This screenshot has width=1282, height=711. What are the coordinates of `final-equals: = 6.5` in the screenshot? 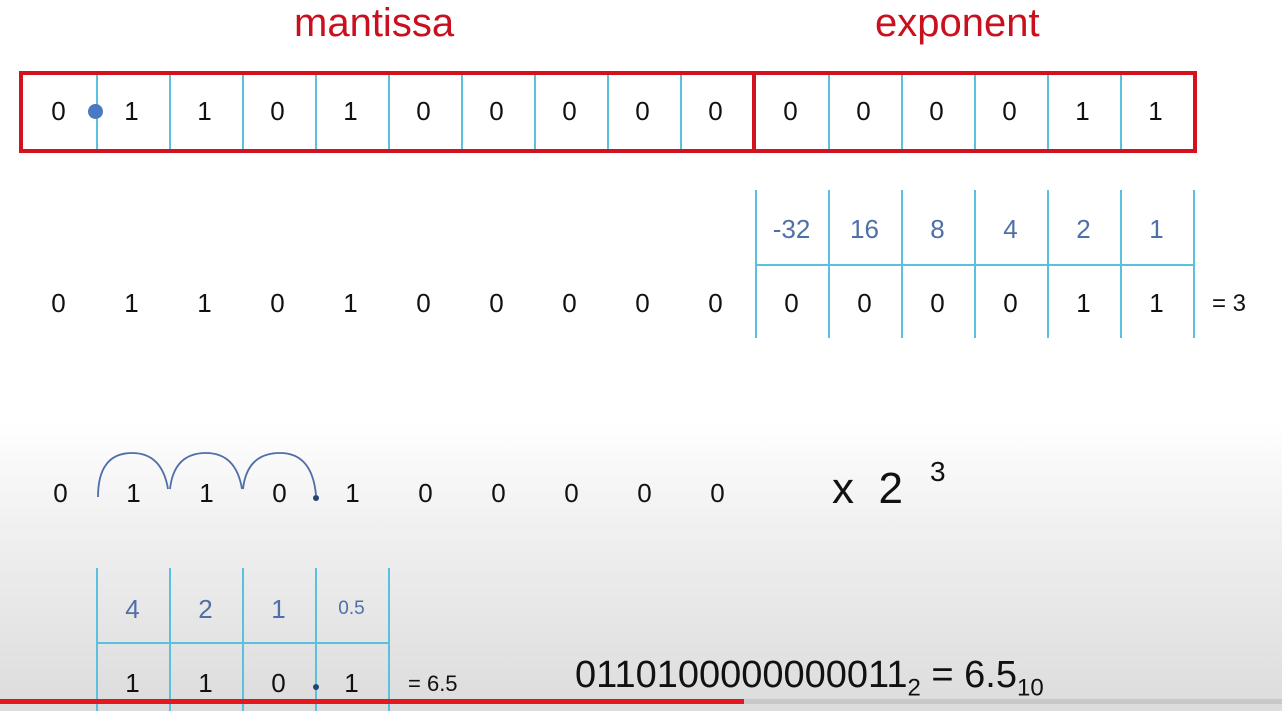 It's located at (974, 675).